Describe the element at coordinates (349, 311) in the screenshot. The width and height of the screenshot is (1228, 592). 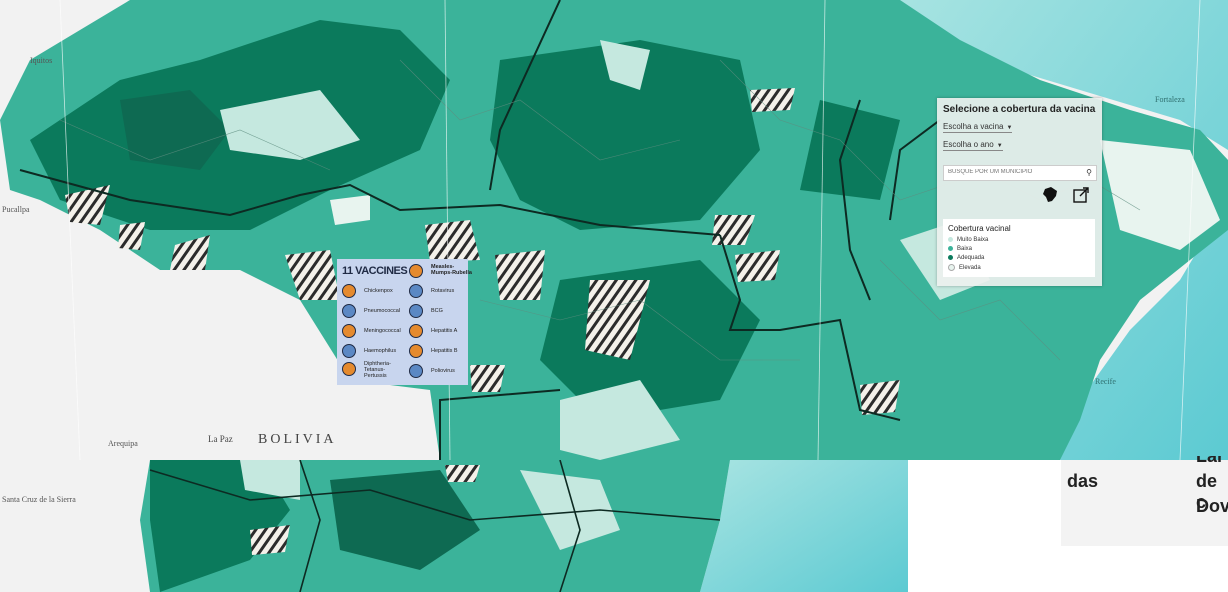
I see `pneumococcal-icon` at that location.